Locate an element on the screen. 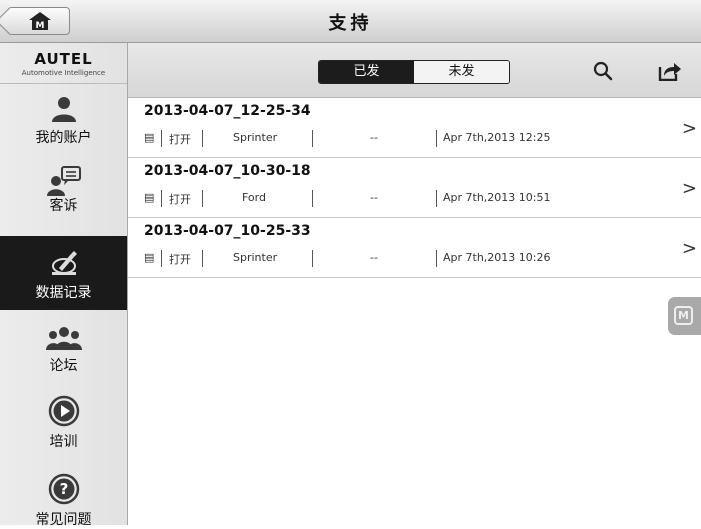  tab-unsent: 未发 is located at coordinates (461, 72).